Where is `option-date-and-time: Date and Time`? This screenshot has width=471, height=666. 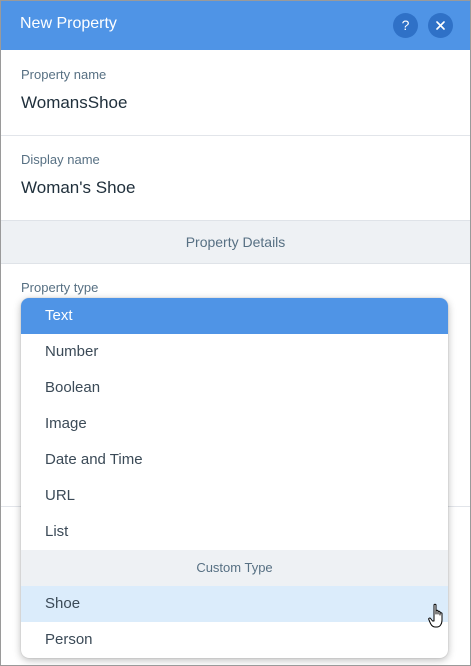
option-date-and-time: Date and Time is located at coordinates (234, 460).